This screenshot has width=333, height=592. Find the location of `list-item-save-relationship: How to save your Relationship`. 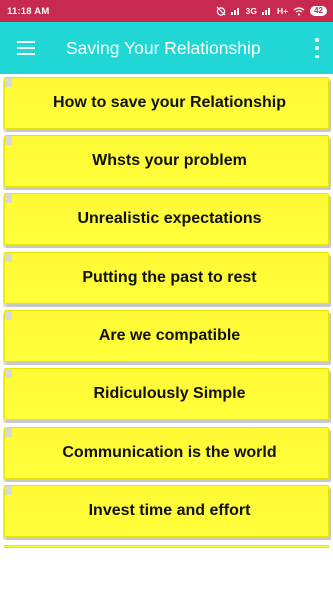

list-item-save-relationship: How to save your Relationship is located at coordinates (166, 103).